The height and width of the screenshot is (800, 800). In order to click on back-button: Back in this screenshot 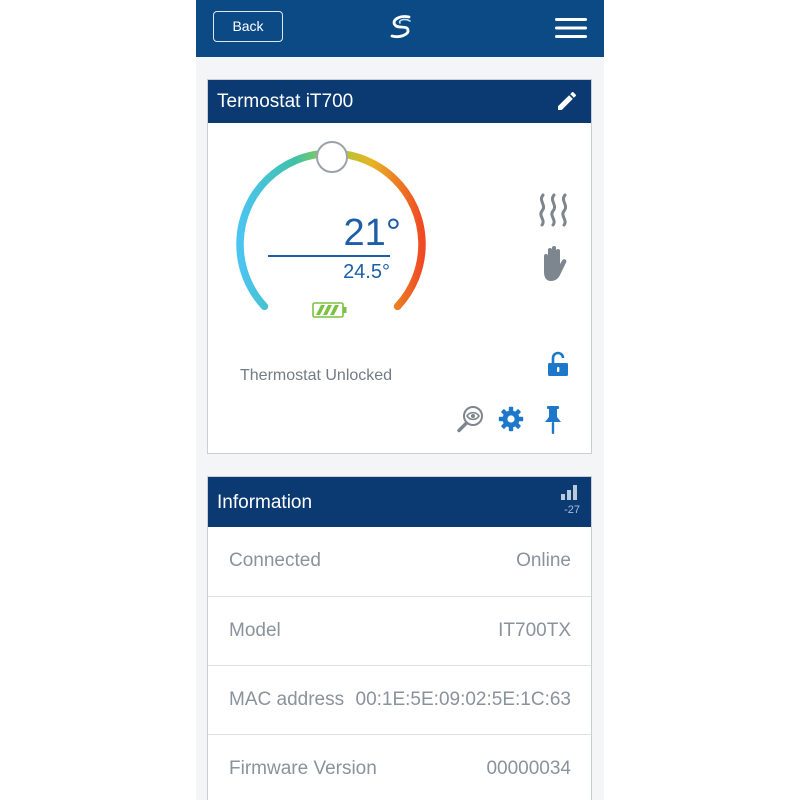, I will do `click(248, 26)`.